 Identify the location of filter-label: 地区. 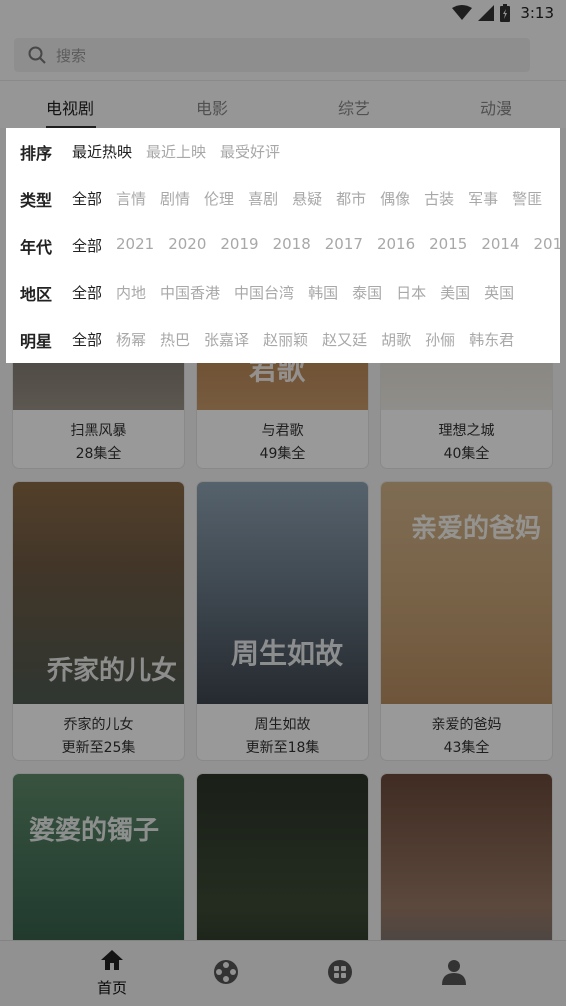
(36, 294).